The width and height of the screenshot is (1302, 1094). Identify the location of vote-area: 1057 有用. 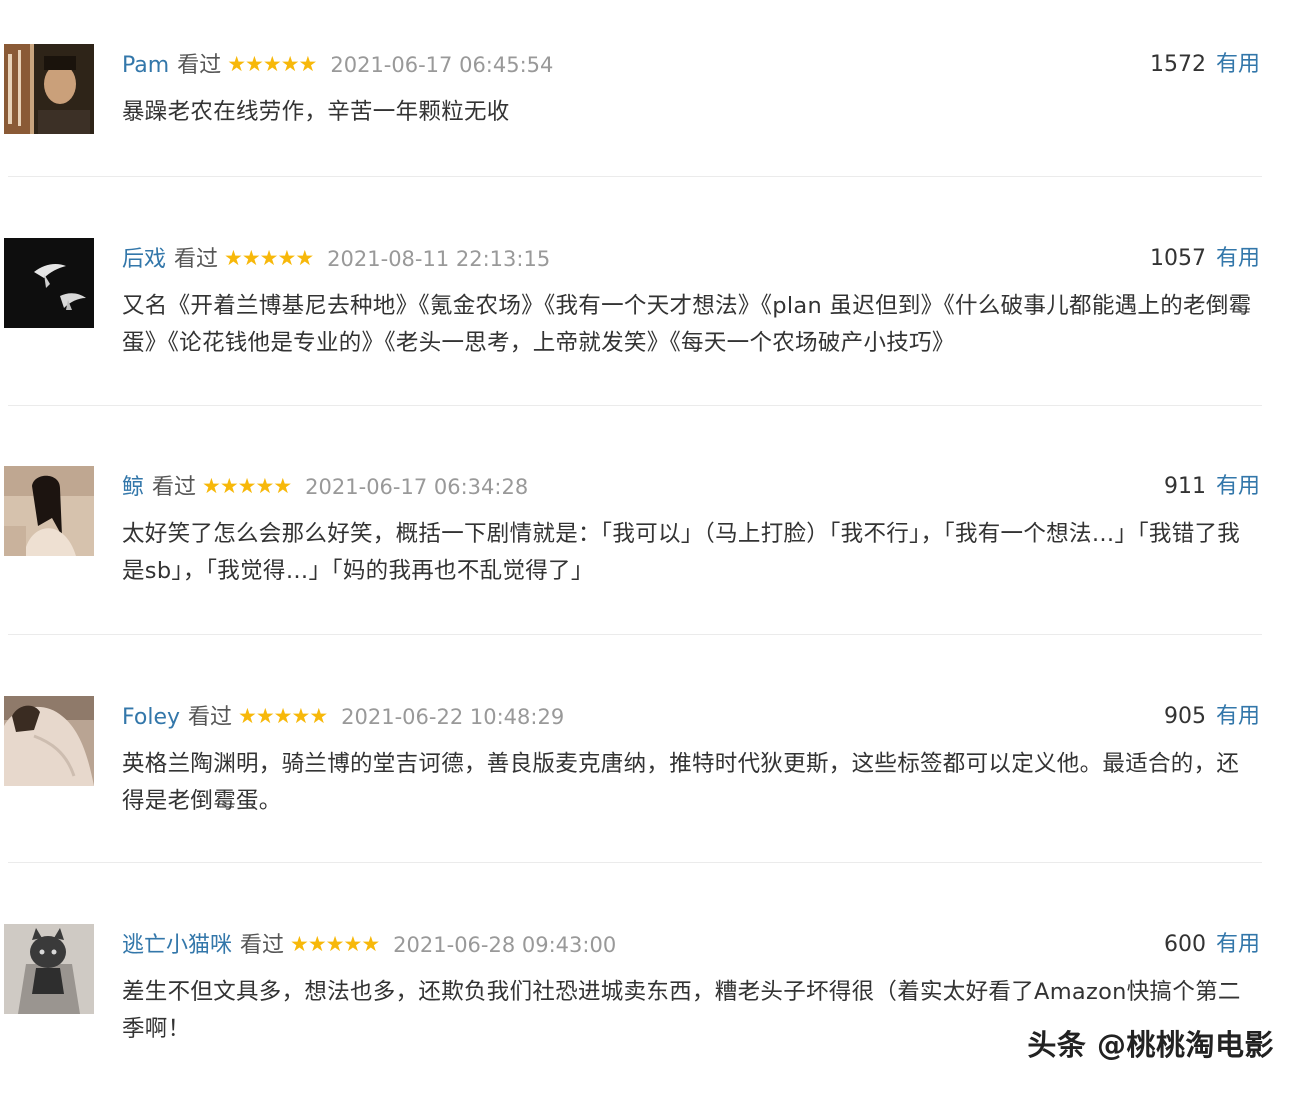
(1205, 259).